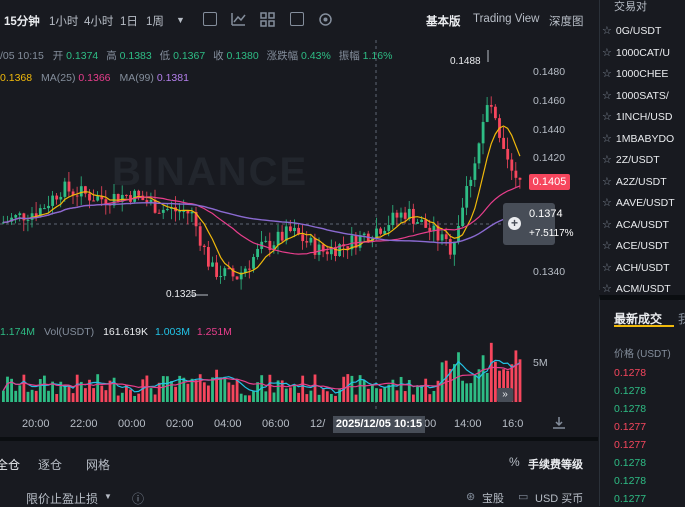 This screenshot has width=685, height=507. Describe the element at coordinates (506, 19) in the screenshot. I see `view-tradingview: Trading View` at that location.